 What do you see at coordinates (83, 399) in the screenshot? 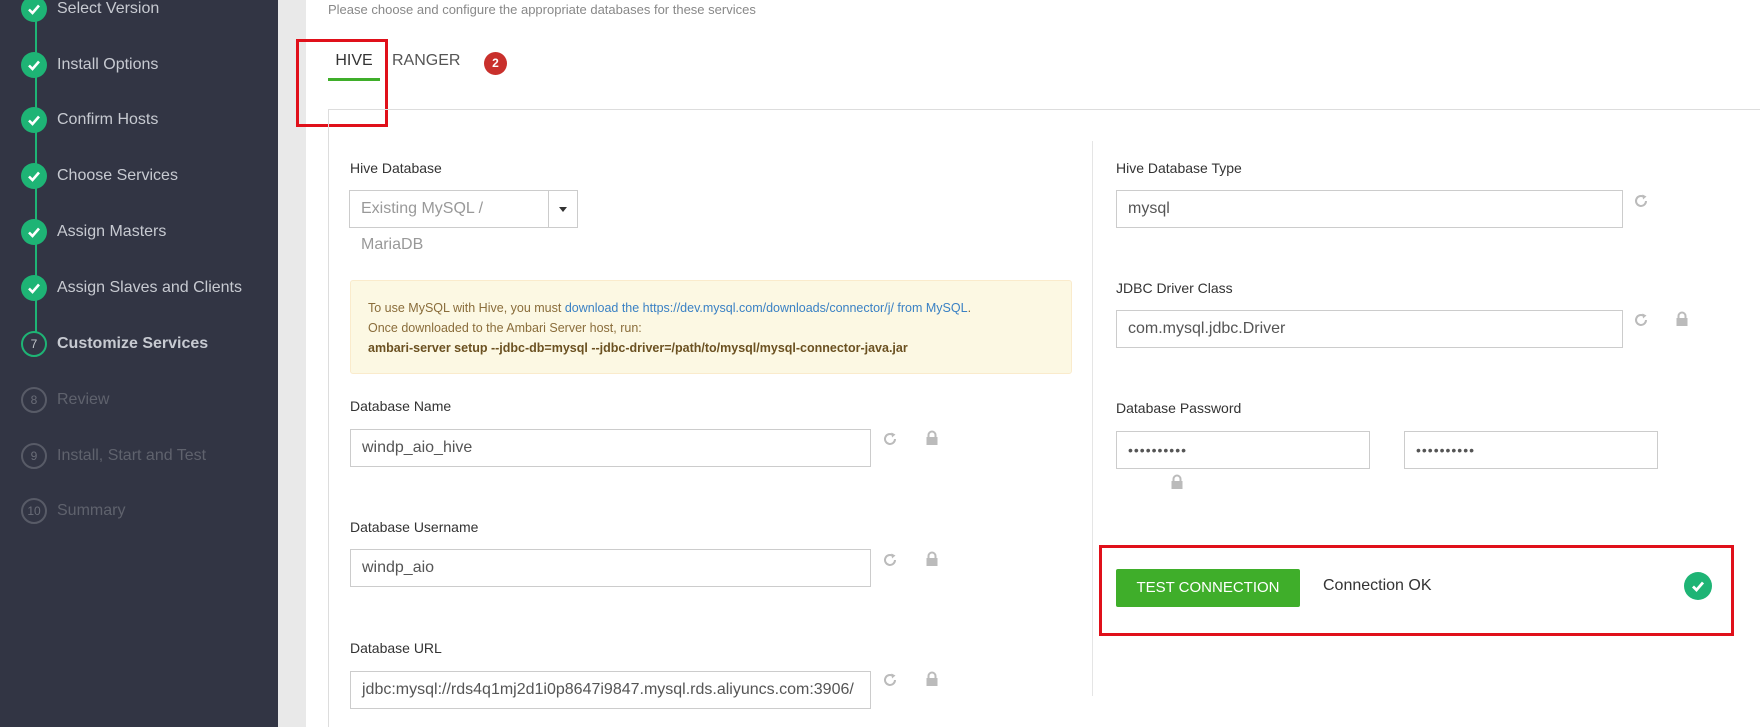
I see `step-label: Review` at bounding box center [83, 399].